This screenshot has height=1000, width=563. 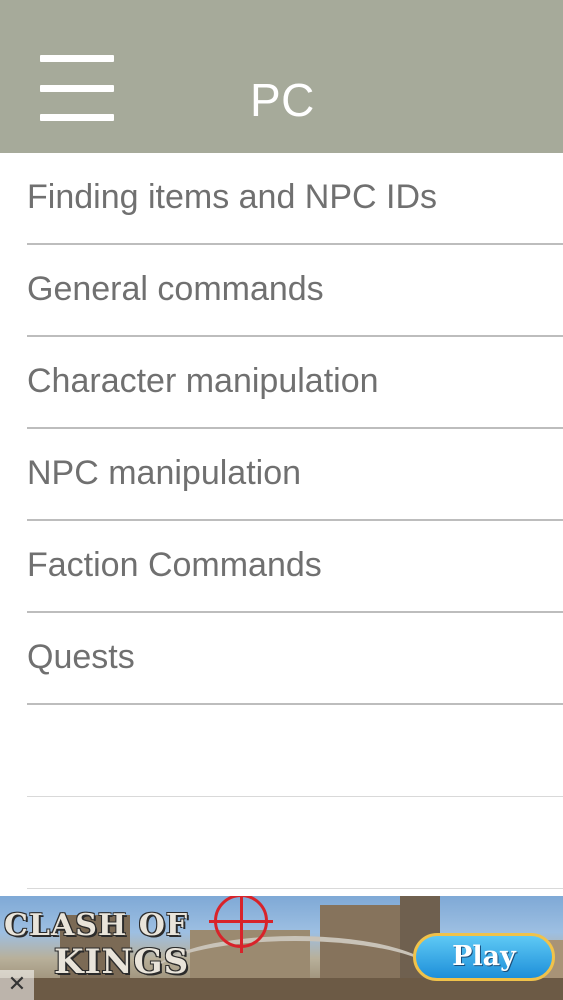 I want to click on menu-bar-middle, so click(x=77, y=88).